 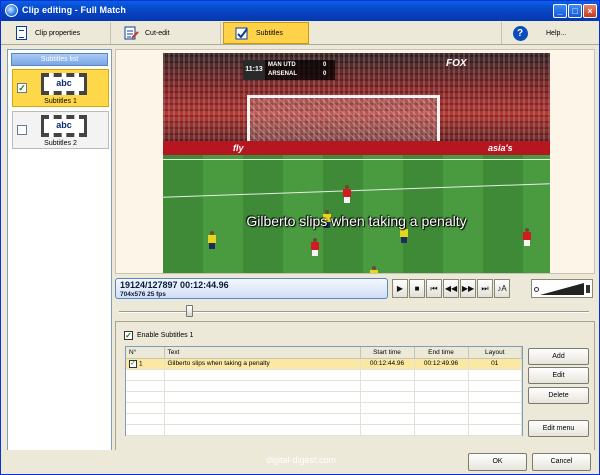 What do you see at coordinates (387, 353) in the screenshot?
I see `column-start-time: Start time` at bounding box center [387, 353].